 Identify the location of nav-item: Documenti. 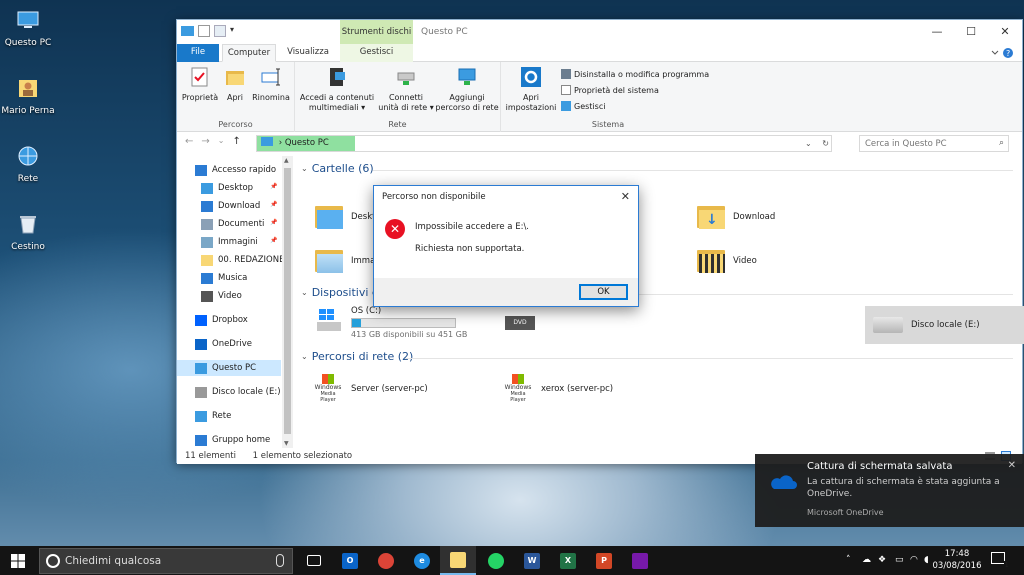
(232, 224).